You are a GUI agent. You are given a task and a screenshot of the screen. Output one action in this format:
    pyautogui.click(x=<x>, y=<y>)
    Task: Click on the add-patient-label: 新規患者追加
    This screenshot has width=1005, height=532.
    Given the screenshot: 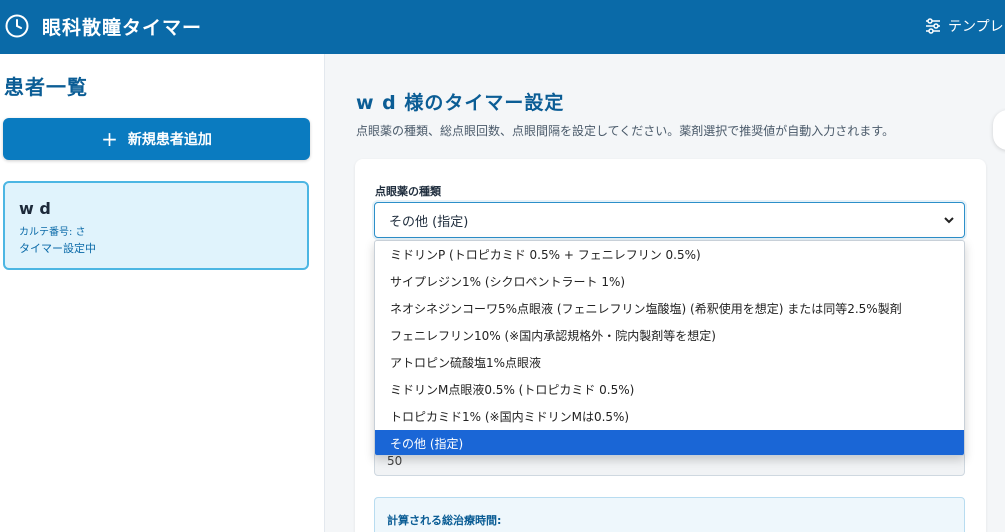 What is the action you would take?
    pyautogui.click(x=169, y=140)
    